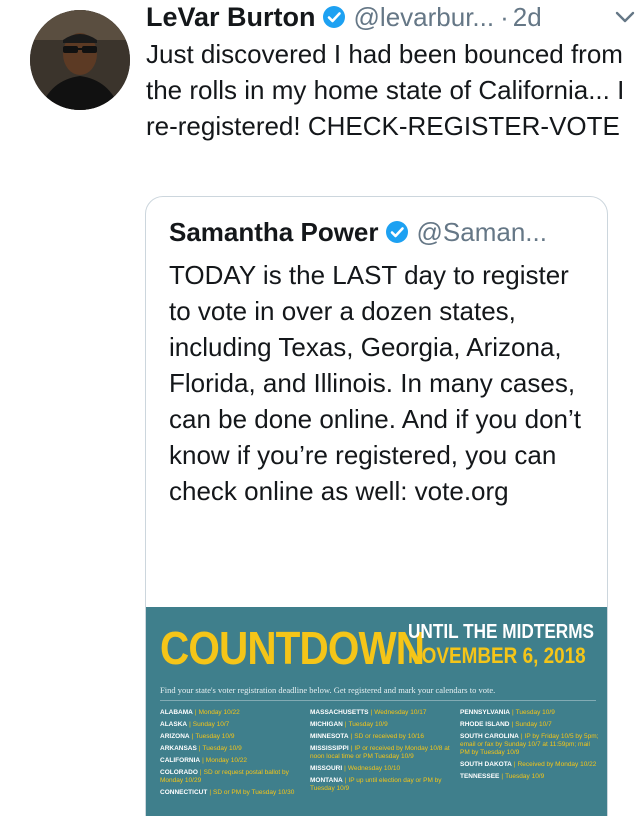 This screenshot has height=816, width=640. Describe the element at coordinates (326, 780) in the screenshot. I see `state-name: MONTANA` at that location.